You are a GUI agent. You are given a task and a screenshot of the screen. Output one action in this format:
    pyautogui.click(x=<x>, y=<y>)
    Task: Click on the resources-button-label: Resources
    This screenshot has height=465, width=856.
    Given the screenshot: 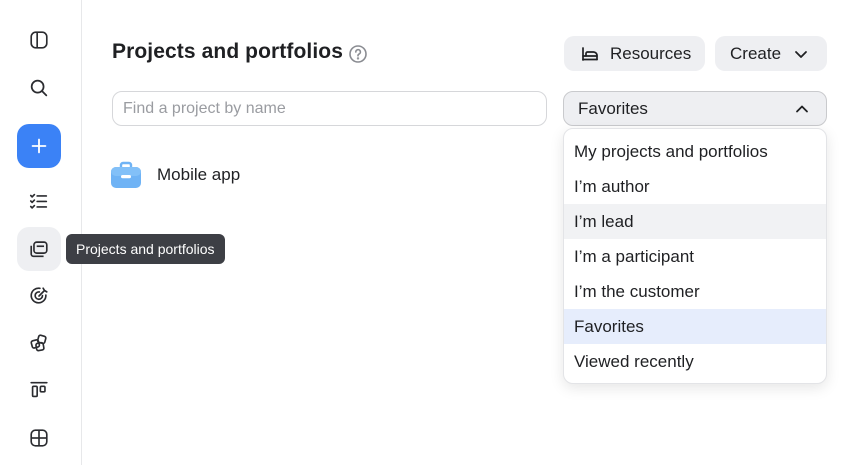 What is the action you would take?
    pyautogui.click(x=651, y=53)
    